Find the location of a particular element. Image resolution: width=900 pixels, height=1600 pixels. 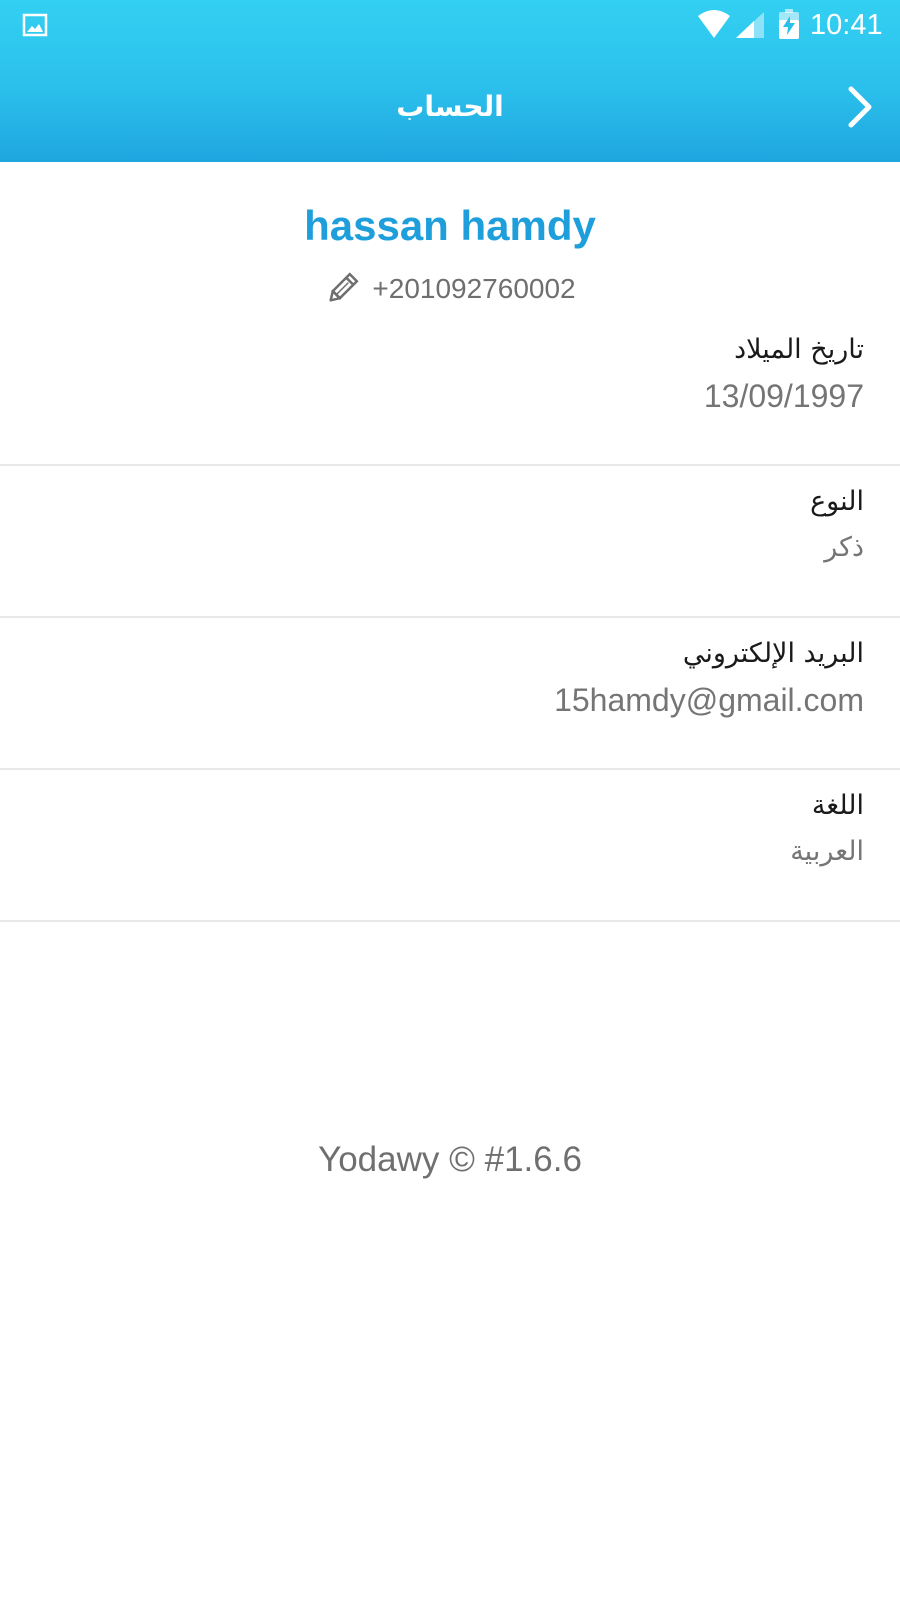

app-bar: الحساب is located at coordinates (450, 107).